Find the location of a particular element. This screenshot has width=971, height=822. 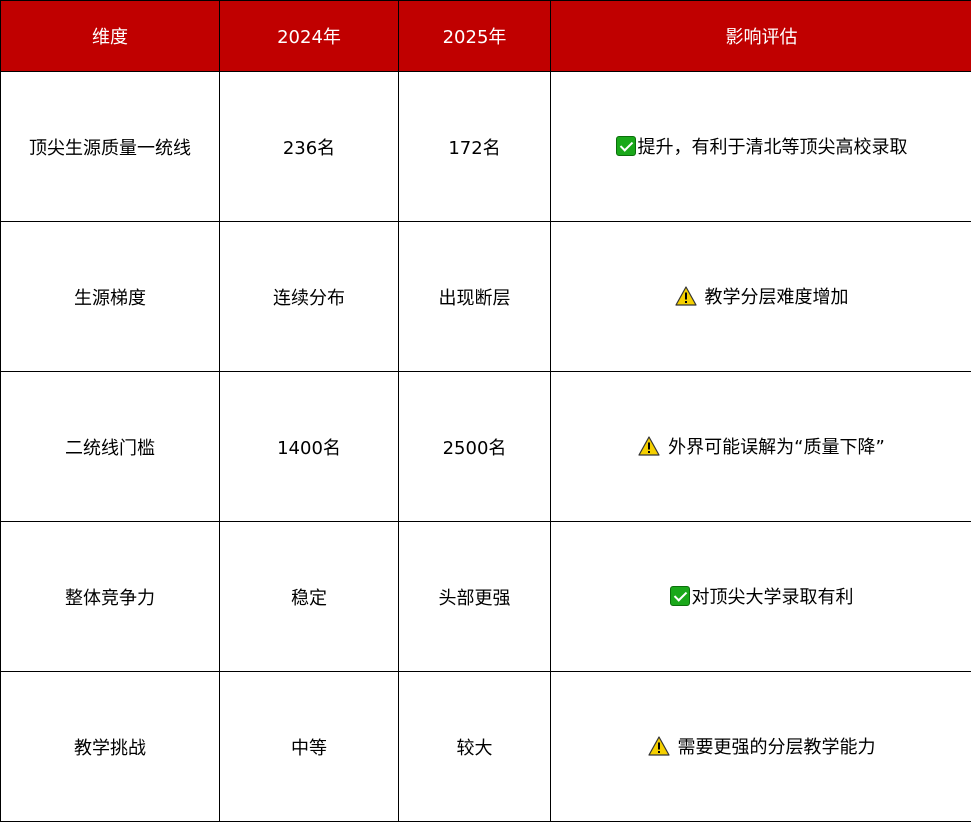

header-row: 维度 2024年 2025年 影响评估 is located at coordinates (485, 36).